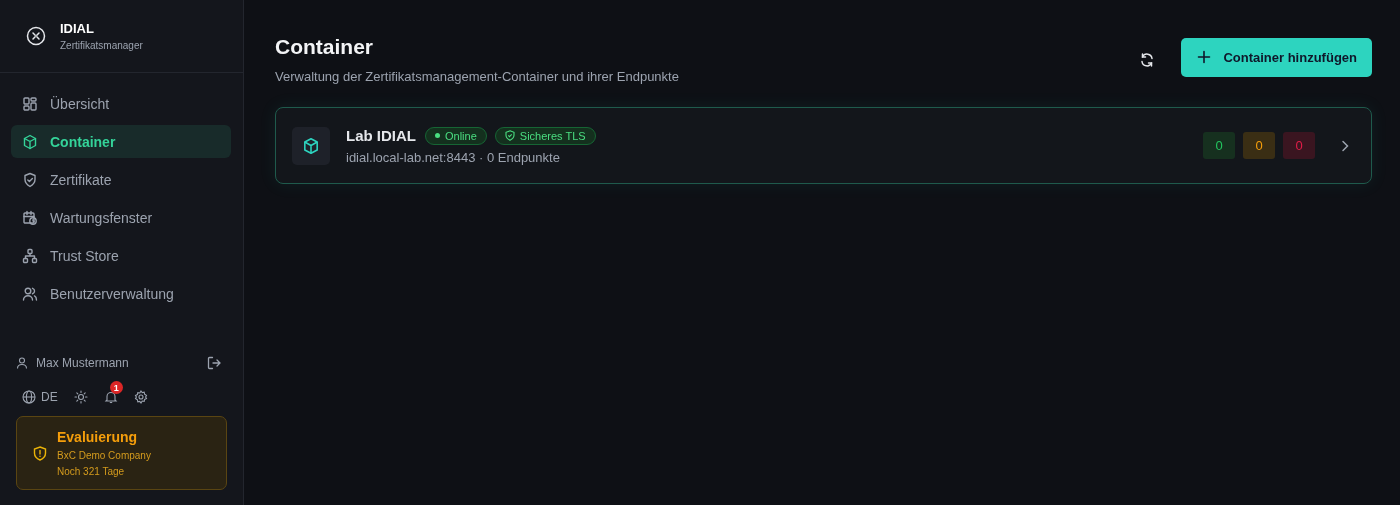 This screenshot has width=1400, height=505. What do you see at coordinates (110, 397) in the screenshot?
I see `bell-icon` at bounding box center [110, 397].